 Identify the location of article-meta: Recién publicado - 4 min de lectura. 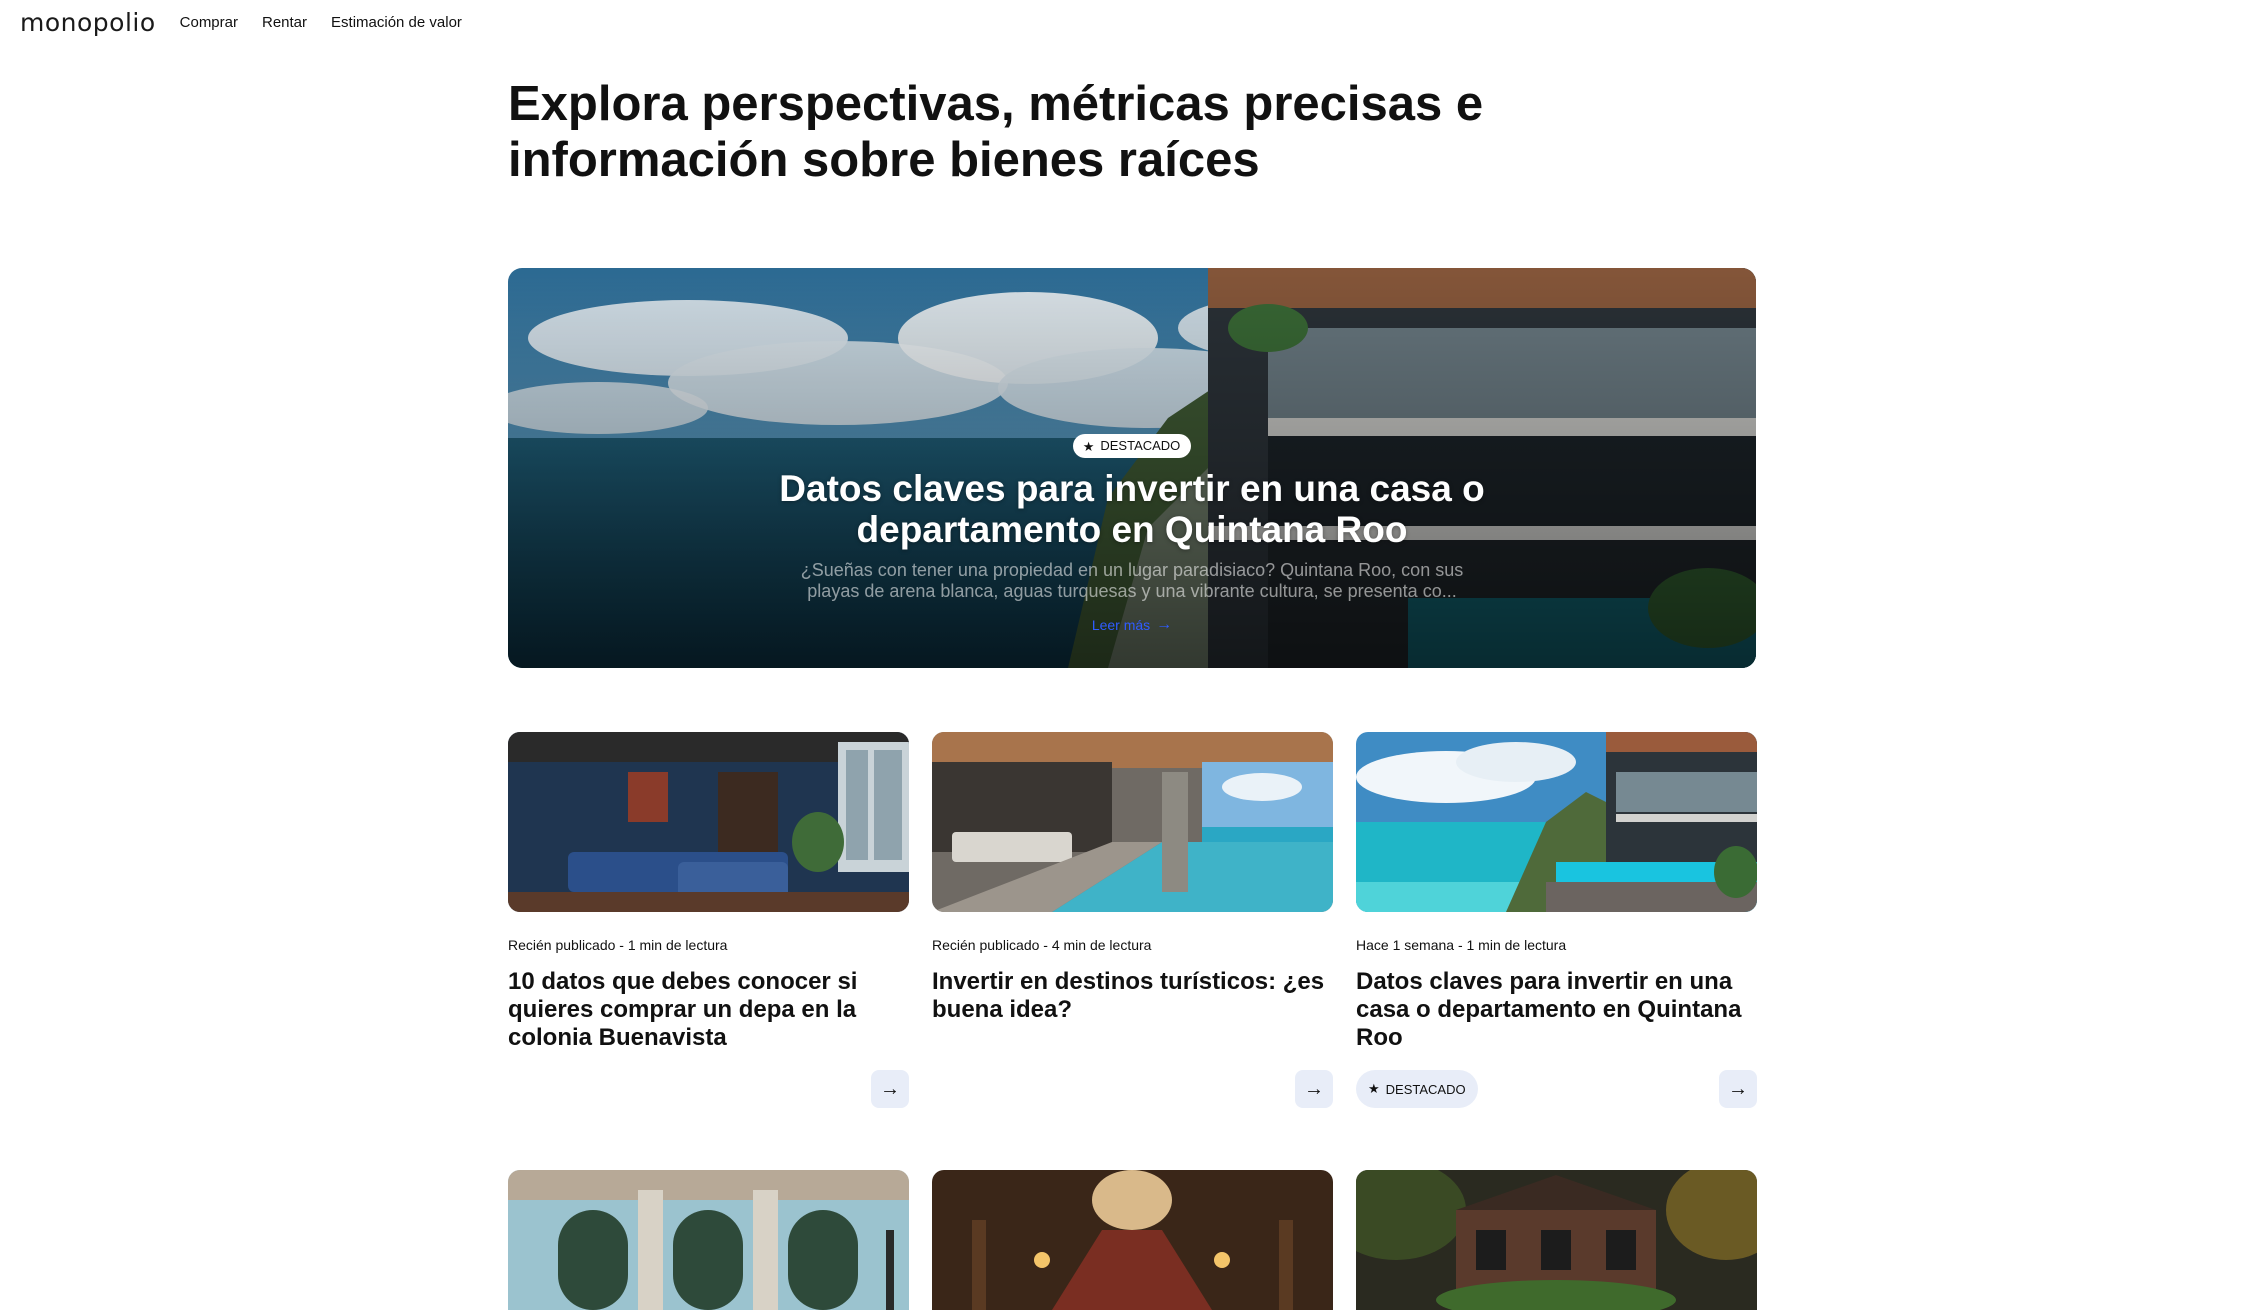
(1042, 945).